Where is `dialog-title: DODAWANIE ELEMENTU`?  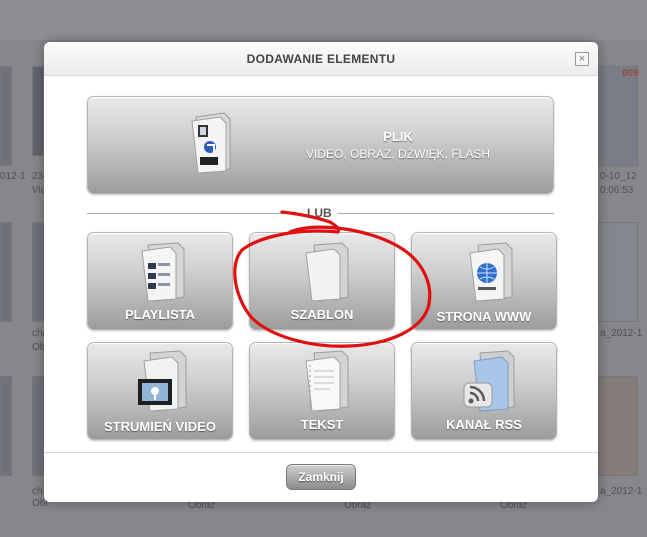
dialog-title: DODAWANIE ELEMENTU is located at coordinates (321, 59).